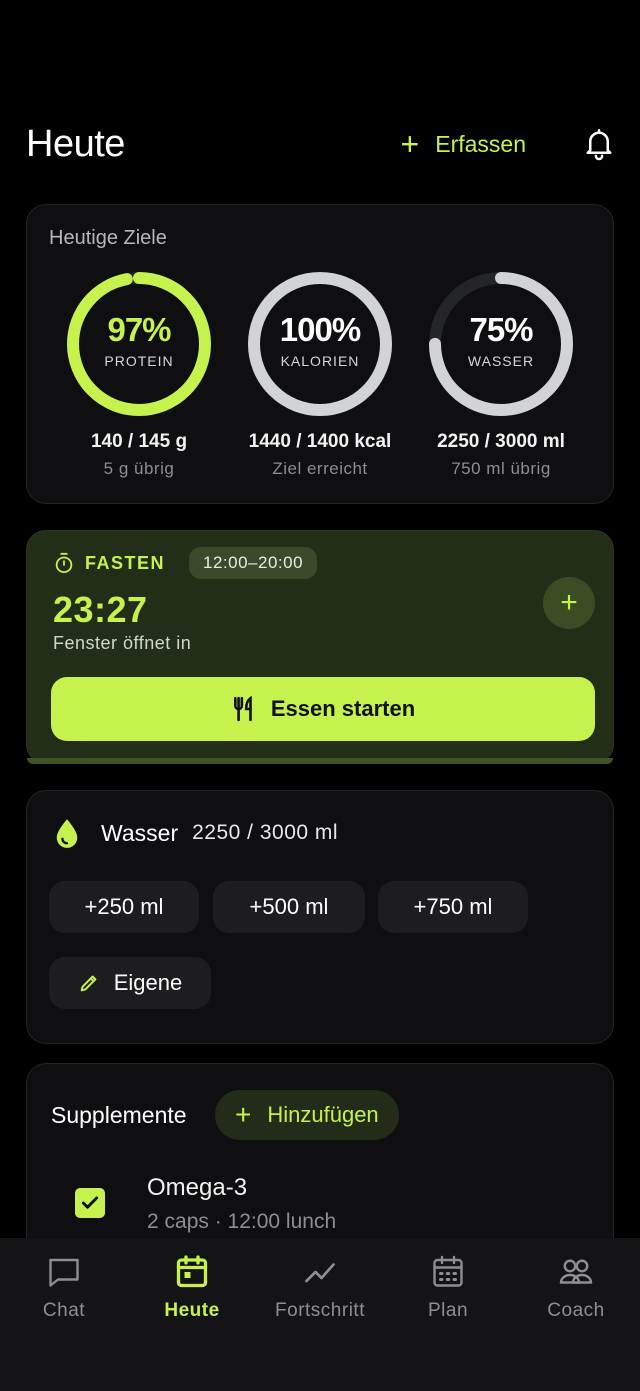  What do you see at coordinates (501, 441) in the screenshot?
I see `water-ring-value: 2250 / 3000 ml` at bounding box center [501, 441].